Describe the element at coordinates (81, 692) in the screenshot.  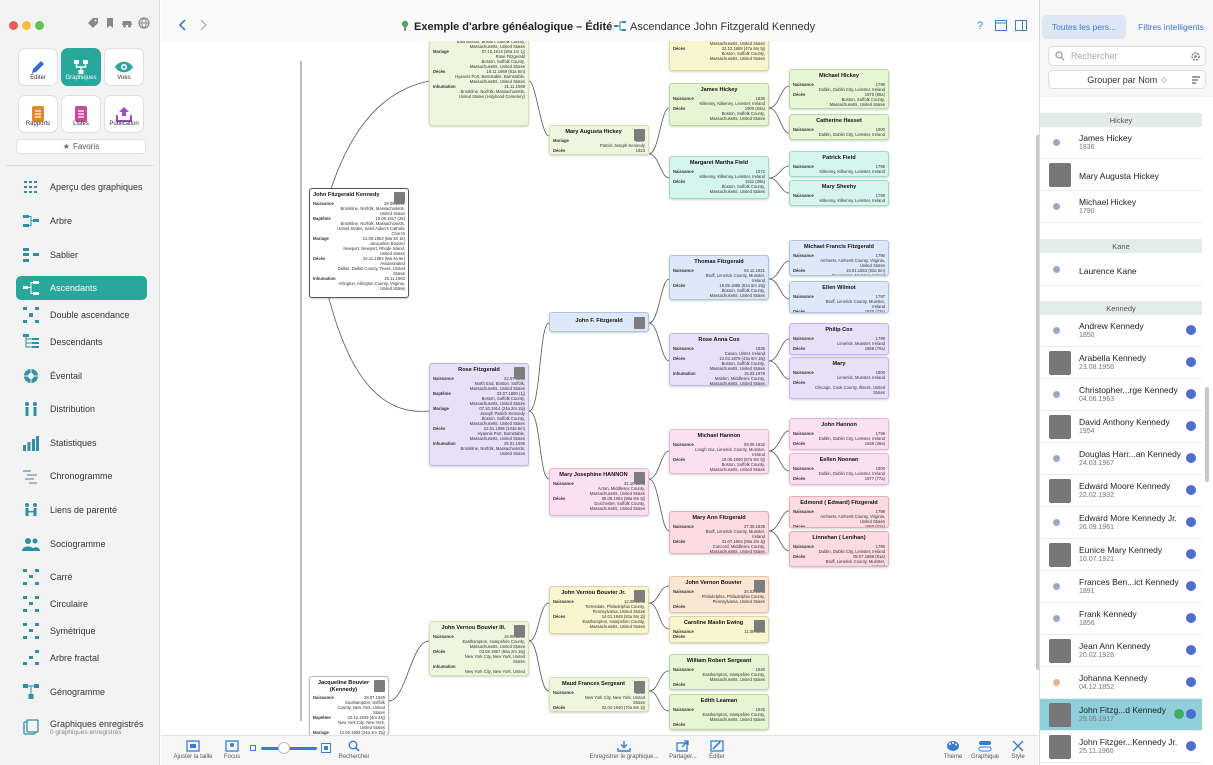
I see `sidebar-item-genogram: Génogramme` at that location.